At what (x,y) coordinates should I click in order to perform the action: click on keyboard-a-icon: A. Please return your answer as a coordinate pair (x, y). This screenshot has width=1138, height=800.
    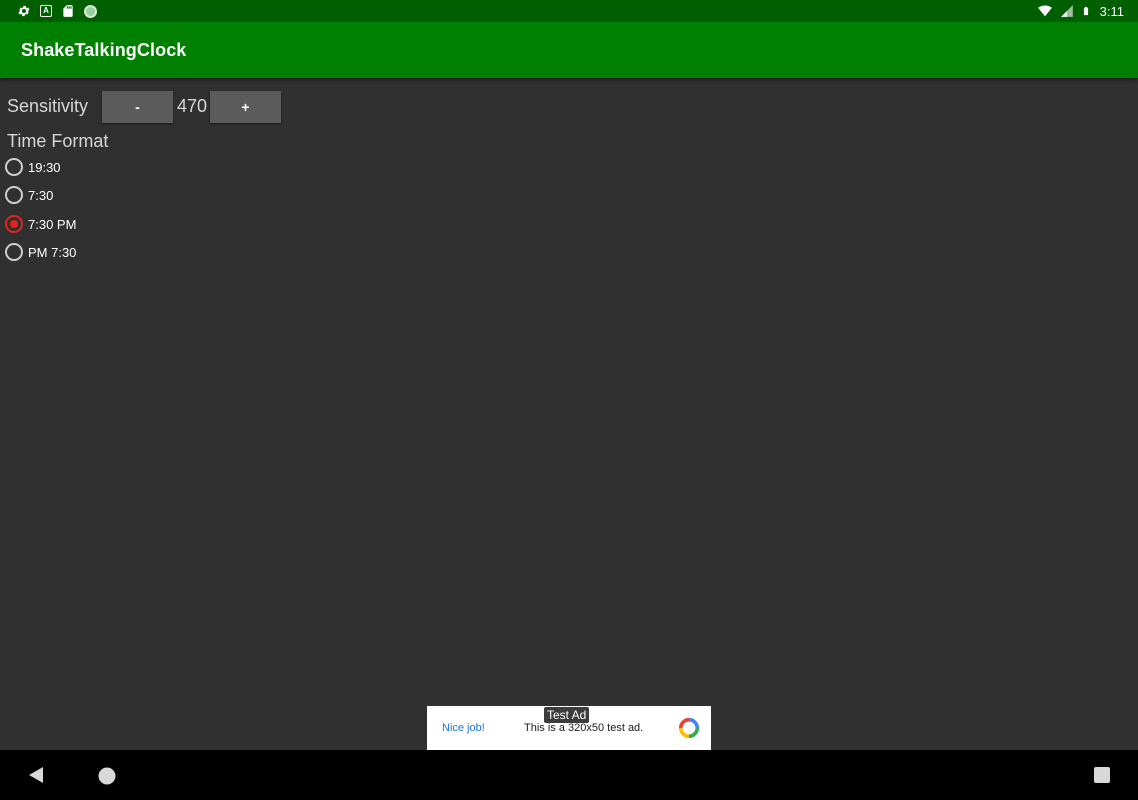
    Looking at the image, I should click on (46, 11).